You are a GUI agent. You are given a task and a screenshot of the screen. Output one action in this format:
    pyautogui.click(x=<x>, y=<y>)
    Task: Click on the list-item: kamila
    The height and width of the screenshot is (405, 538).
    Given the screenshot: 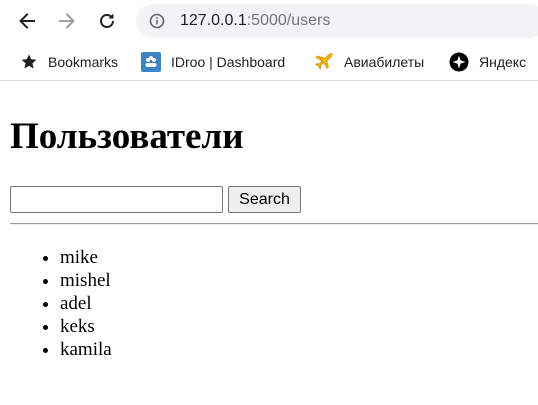 What is the action you would take?
    pyautogui.click(x=86, y=349)
    